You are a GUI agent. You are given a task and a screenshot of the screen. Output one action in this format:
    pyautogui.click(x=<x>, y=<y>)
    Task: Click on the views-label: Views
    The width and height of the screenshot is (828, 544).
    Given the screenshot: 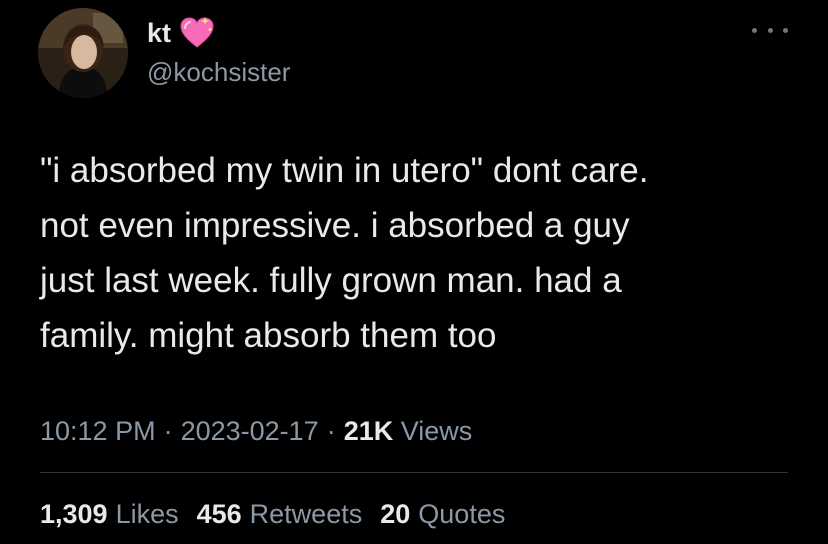 What is the action you would take?
    pyautogui.click(x=436, y=431)
    